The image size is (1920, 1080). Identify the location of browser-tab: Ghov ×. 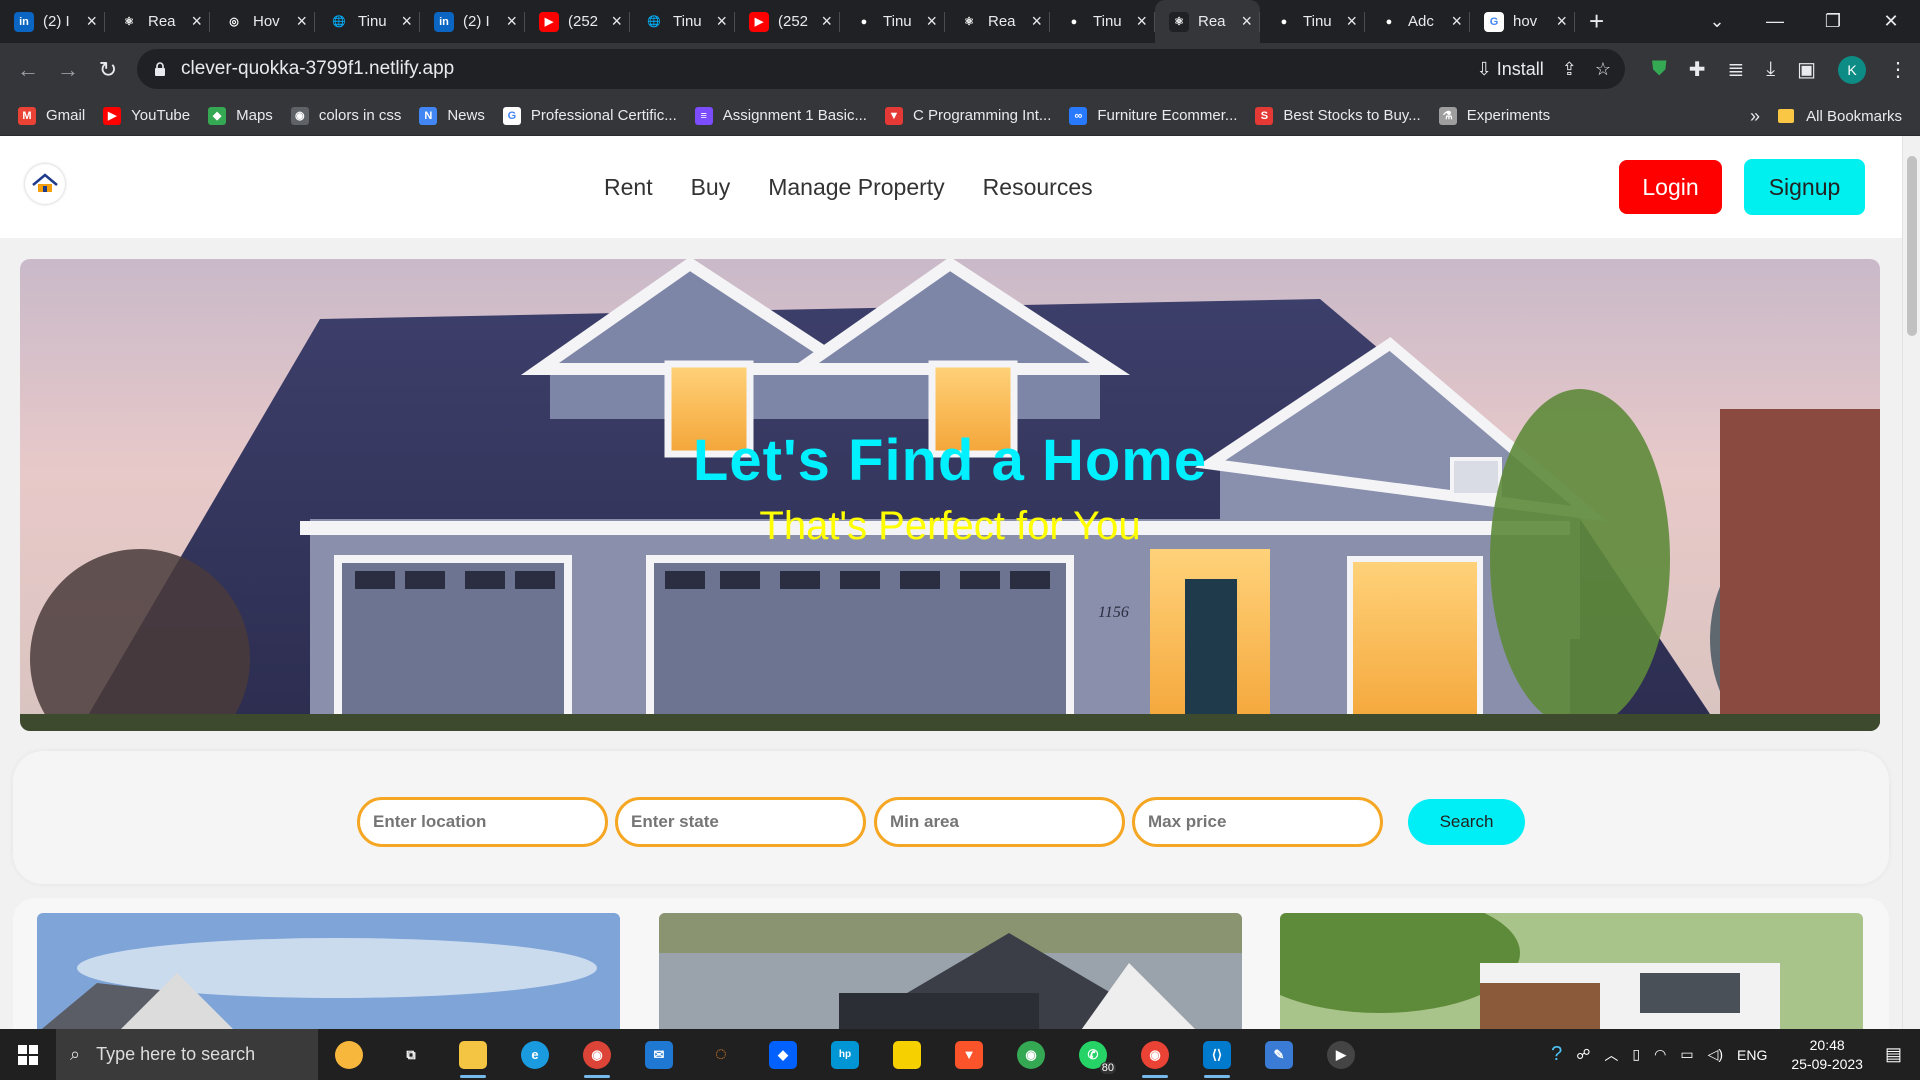
(1522, 21).